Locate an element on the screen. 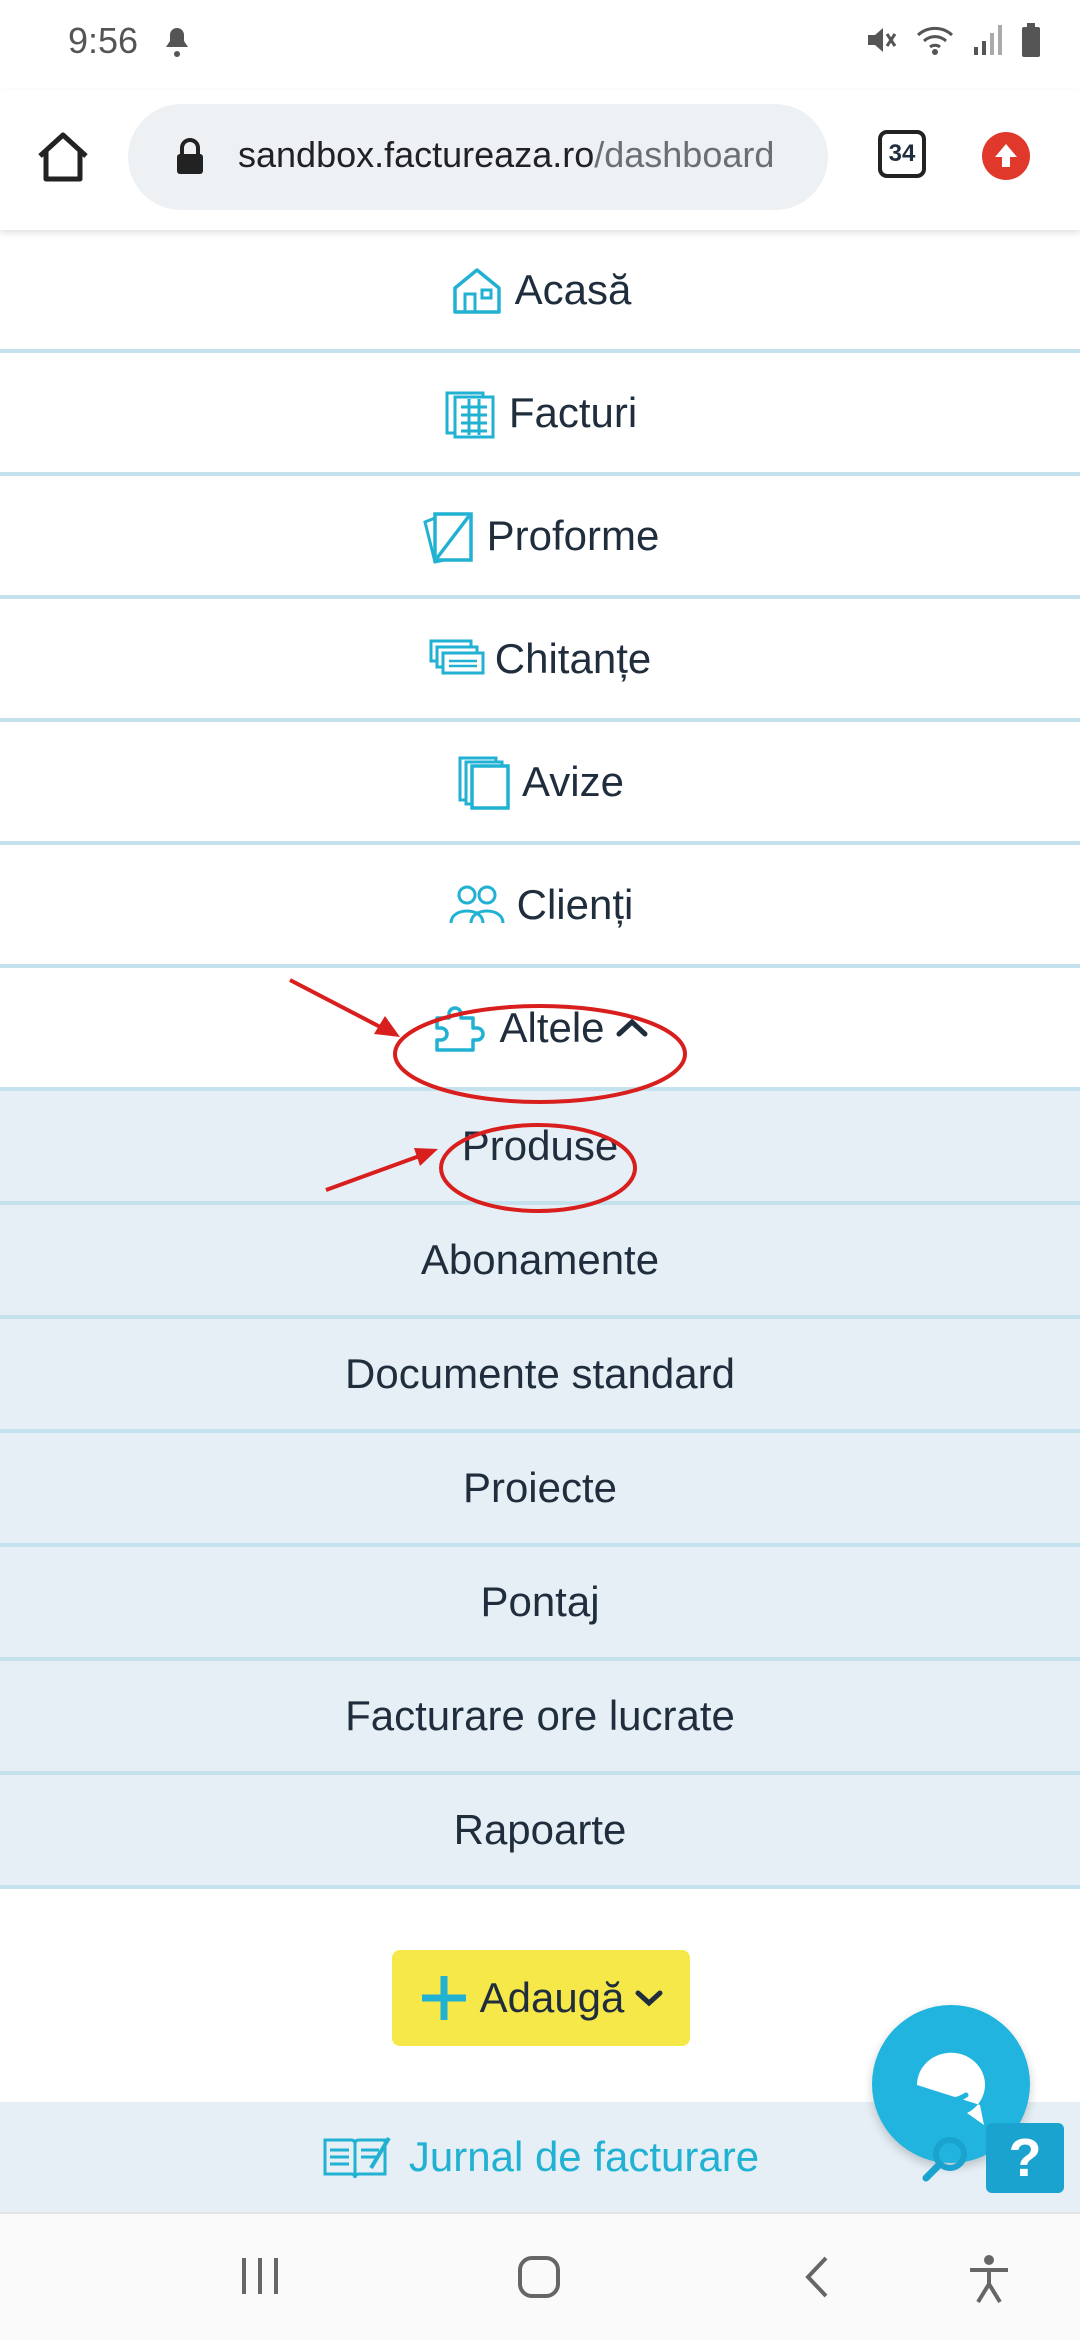 The image size is (1080, 2340). book-icon is located at coordinates (357, 2157).